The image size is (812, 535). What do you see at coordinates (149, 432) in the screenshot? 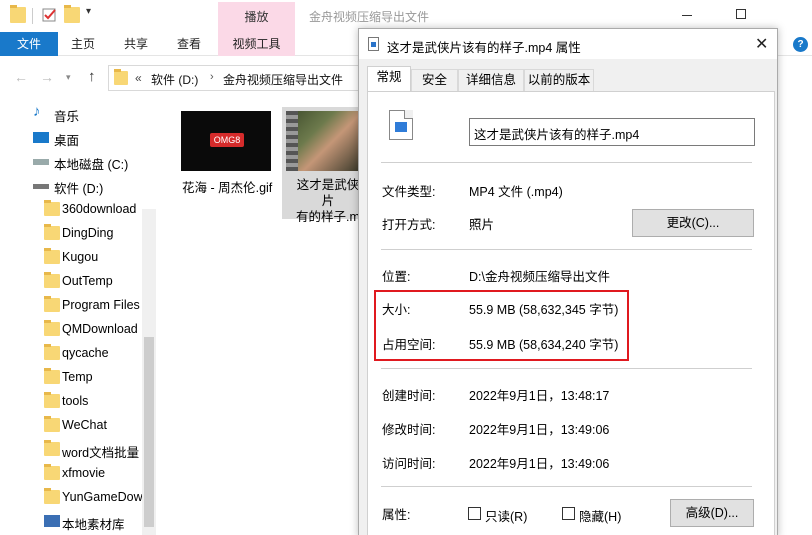
I see `sidebar-scrollbar-thumb` at bounding box center [149, 432].